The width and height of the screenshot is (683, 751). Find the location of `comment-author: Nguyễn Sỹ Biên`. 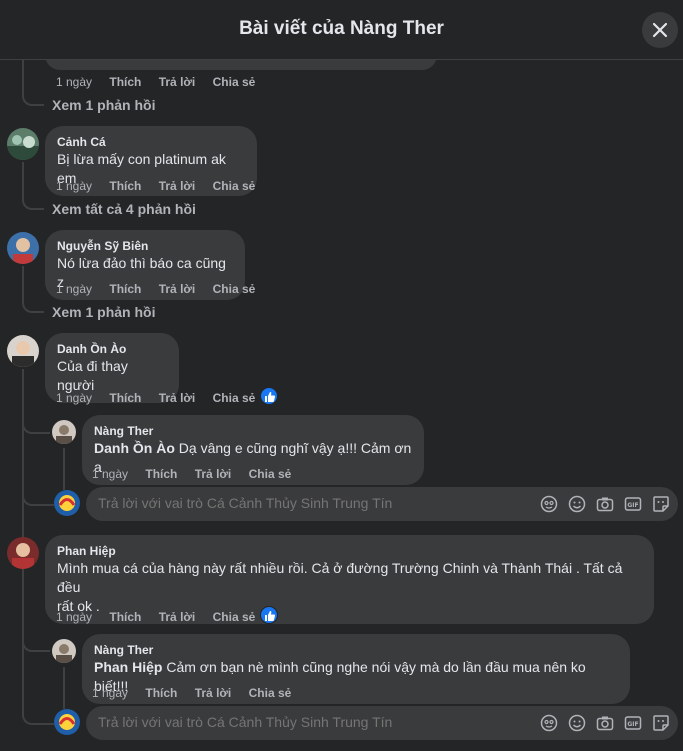

comment-author: Nguyễn Sỹ Biên is located at coordinates (145, 246).